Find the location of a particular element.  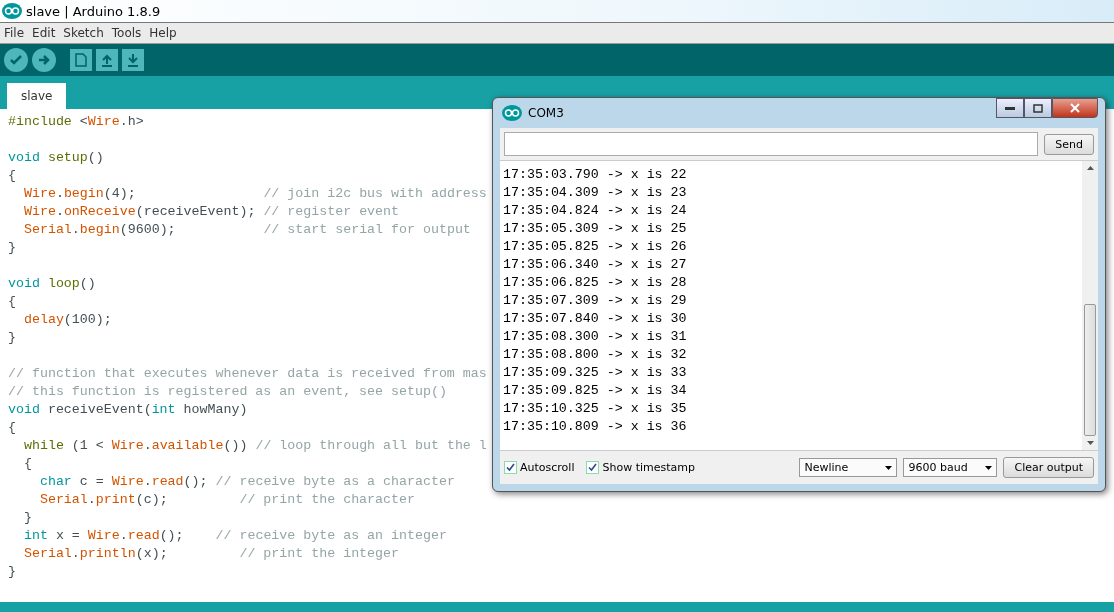

baud-rate-dropdown: 9600 baud is located at coordinates (950, 467).